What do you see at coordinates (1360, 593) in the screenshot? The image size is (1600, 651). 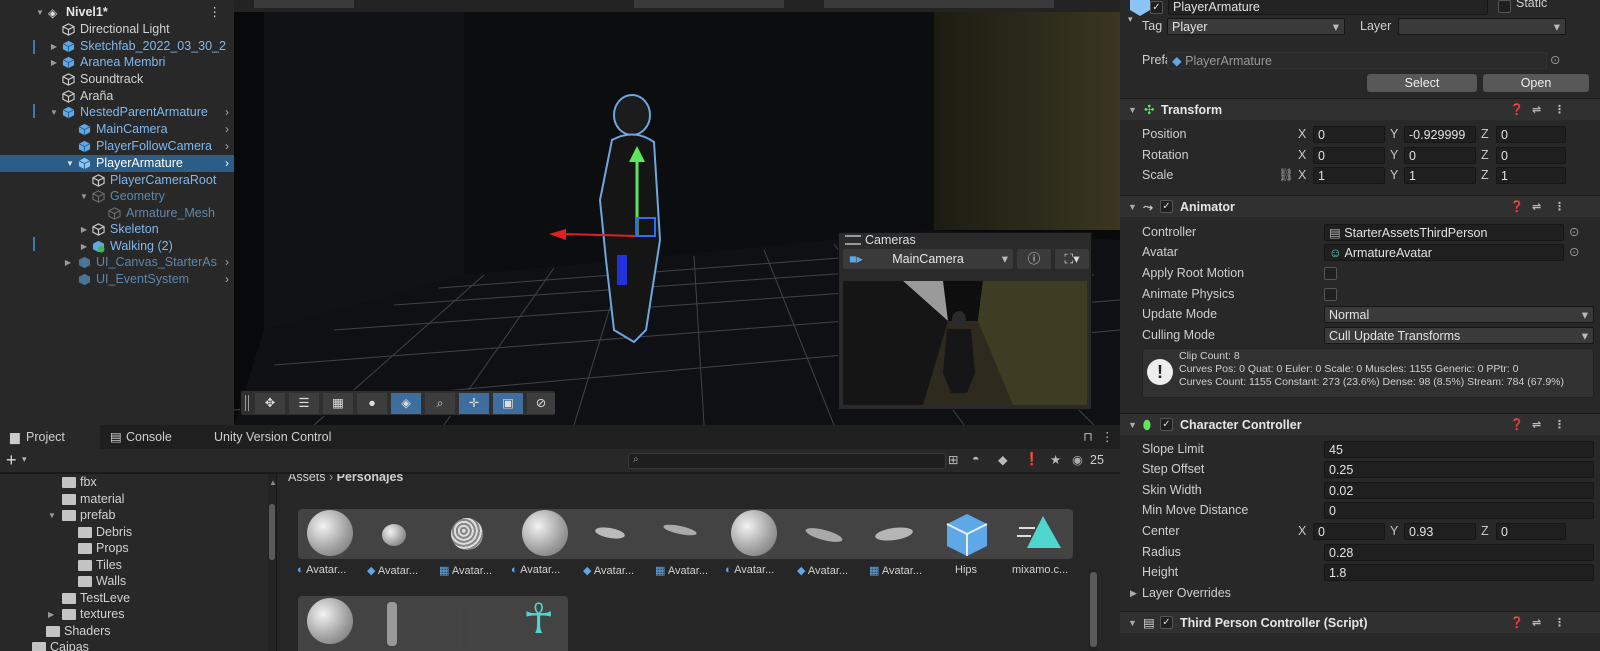 I see `layer-overrides-row: ▶ Layer Overrides` at bounding box center [1360, 593].